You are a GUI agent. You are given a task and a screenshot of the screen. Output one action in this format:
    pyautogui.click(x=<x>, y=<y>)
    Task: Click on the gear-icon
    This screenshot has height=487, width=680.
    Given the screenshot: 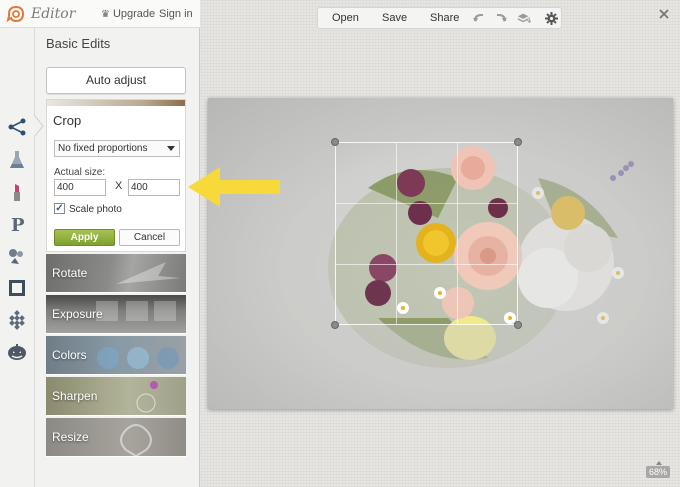 What is the action you would take?
    pyautogui.click(x=551, y=18)
    